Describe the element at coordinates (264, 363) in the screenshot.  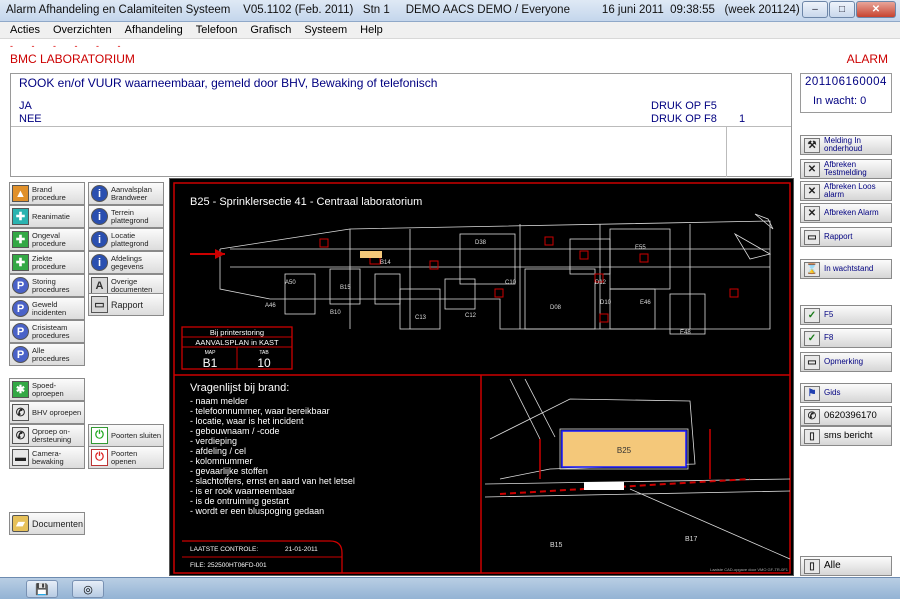
I see `svg-text: 10` at that location.